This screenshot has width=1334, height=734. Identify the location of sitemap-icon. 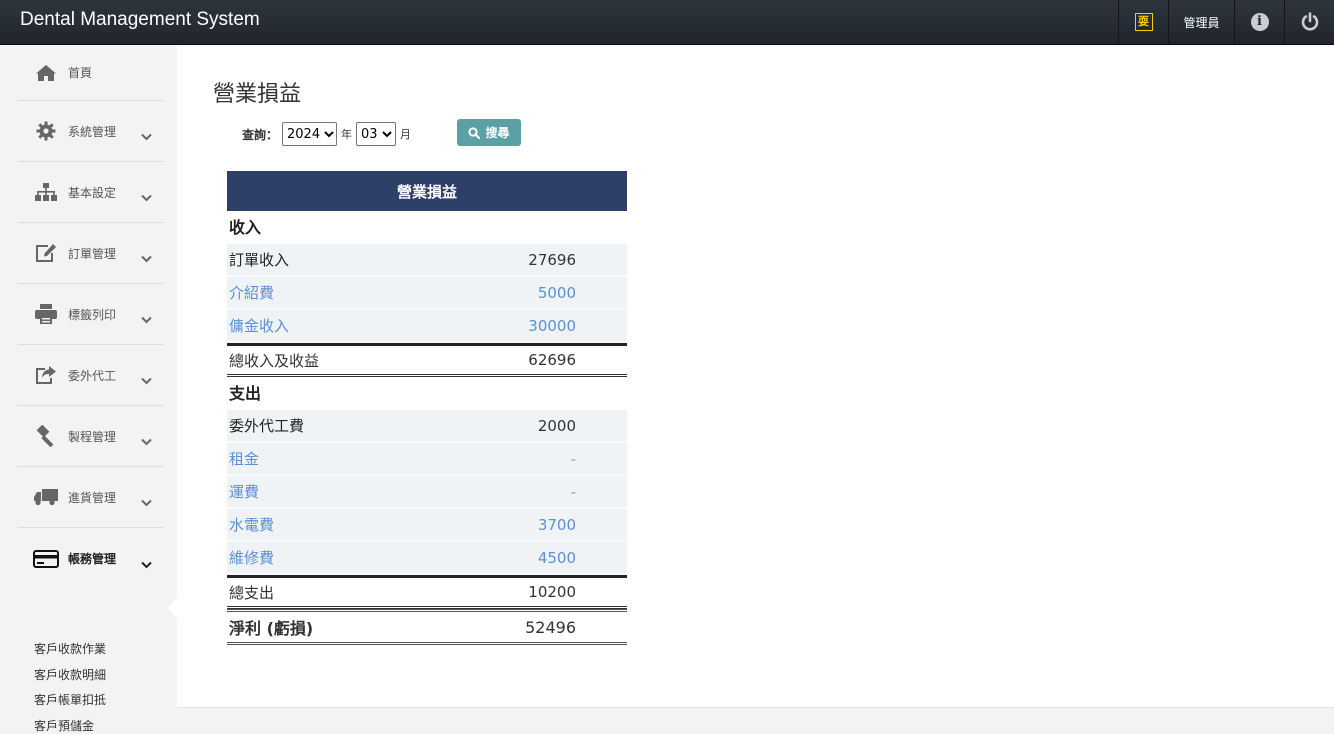
(46, 192).